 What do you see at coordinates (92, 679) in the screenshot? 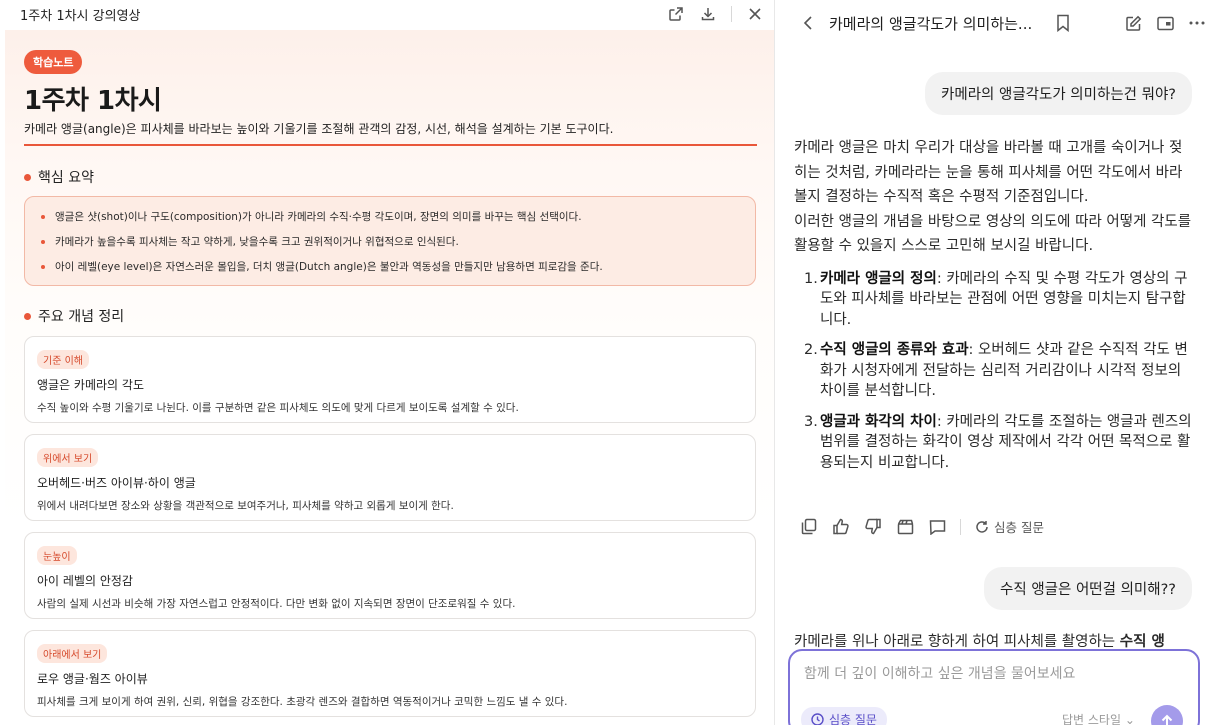
I see `concept-title: 로우 앵글·웜즈 아이뷰` at bounding box center [92, 679].